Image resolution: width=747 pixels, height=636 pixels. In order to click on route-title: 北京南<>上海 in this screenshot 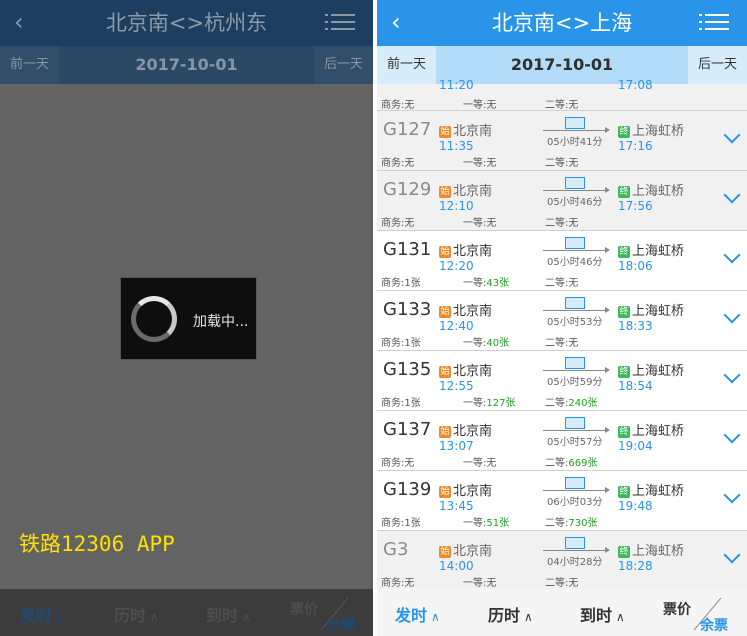, I will do `click(562, 23)`.